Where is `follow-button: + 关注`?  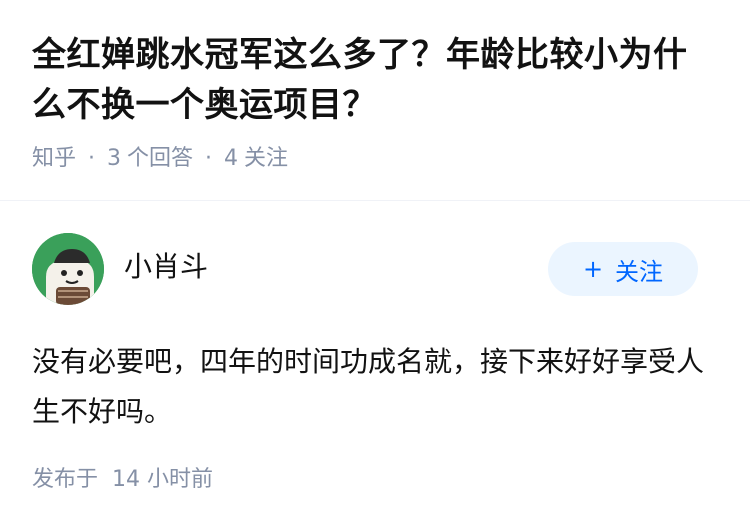 follow-button: + 关注 is located at coordinates (623, 269).